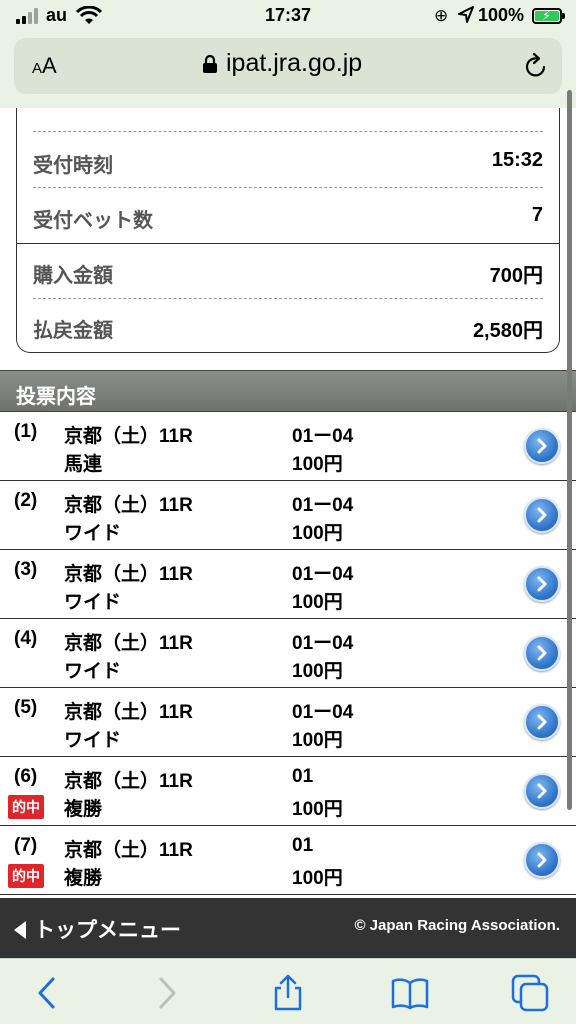  I want to click on share-icon, so click(288, 993).